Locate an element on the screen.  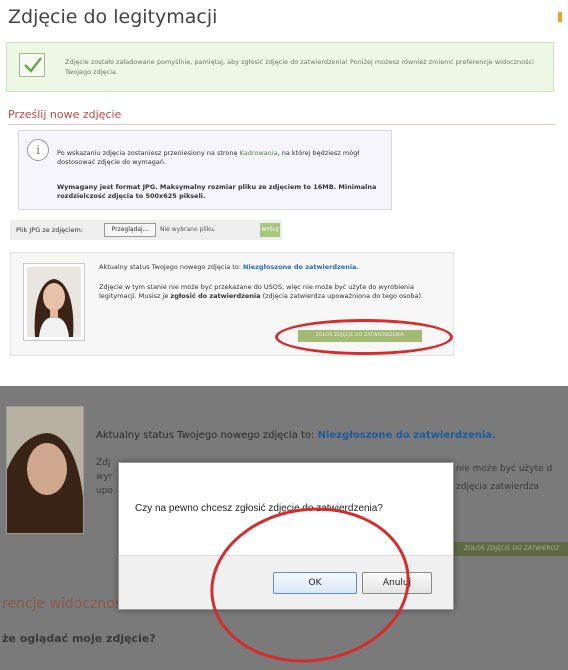
background-text: zdjęcia zatwierdza is located at coordinates (497, 487).